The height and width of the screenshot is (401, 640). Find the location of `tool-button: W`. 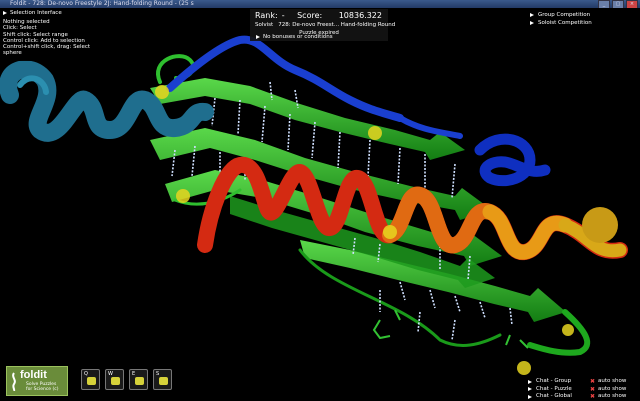

tool-button: W is located at coordinates (114, 379).